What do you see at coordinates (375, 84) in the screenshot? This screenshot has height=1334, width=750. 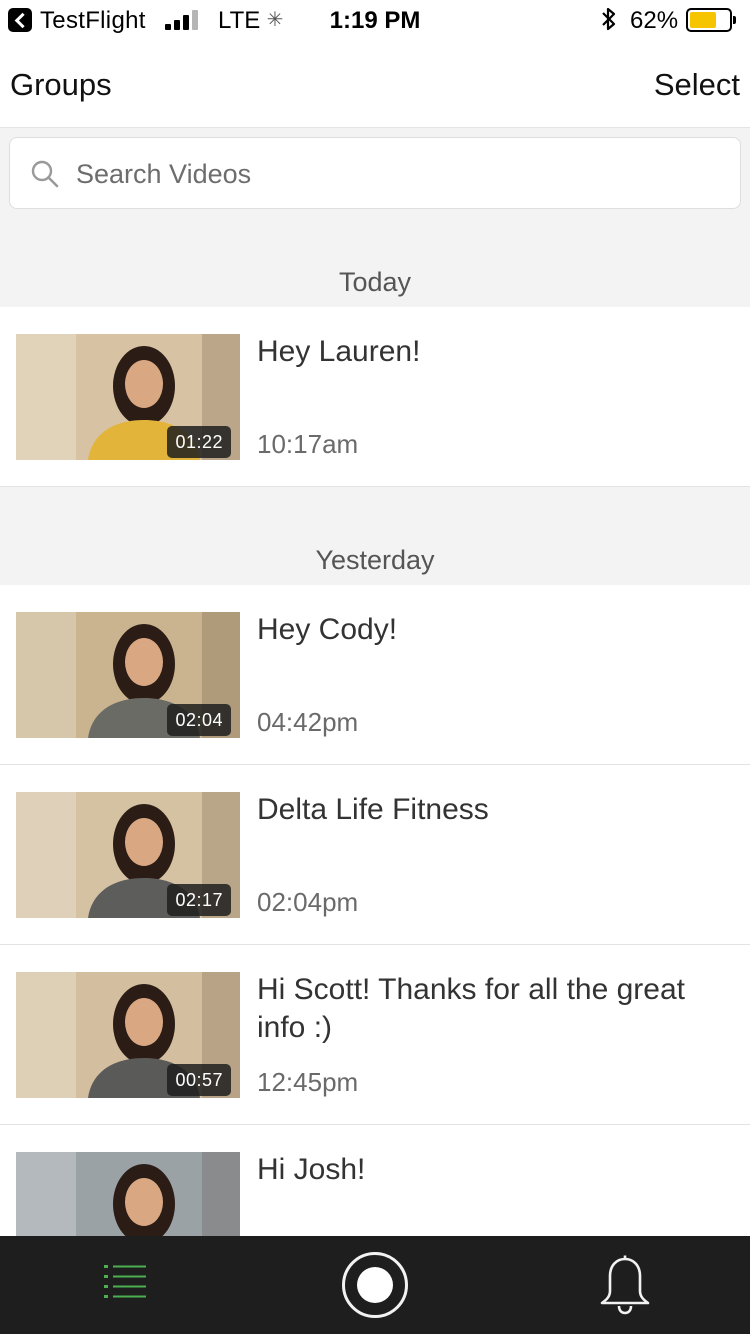 I see `navigation-bar: Groups Select` at bounding box center [375, 84].